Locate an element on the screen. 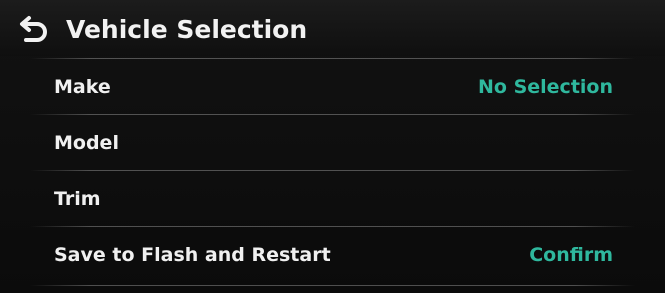 This screenshot has width=665, height=299. page-title: Vehicle Selection is located at coordinates (187, 29).